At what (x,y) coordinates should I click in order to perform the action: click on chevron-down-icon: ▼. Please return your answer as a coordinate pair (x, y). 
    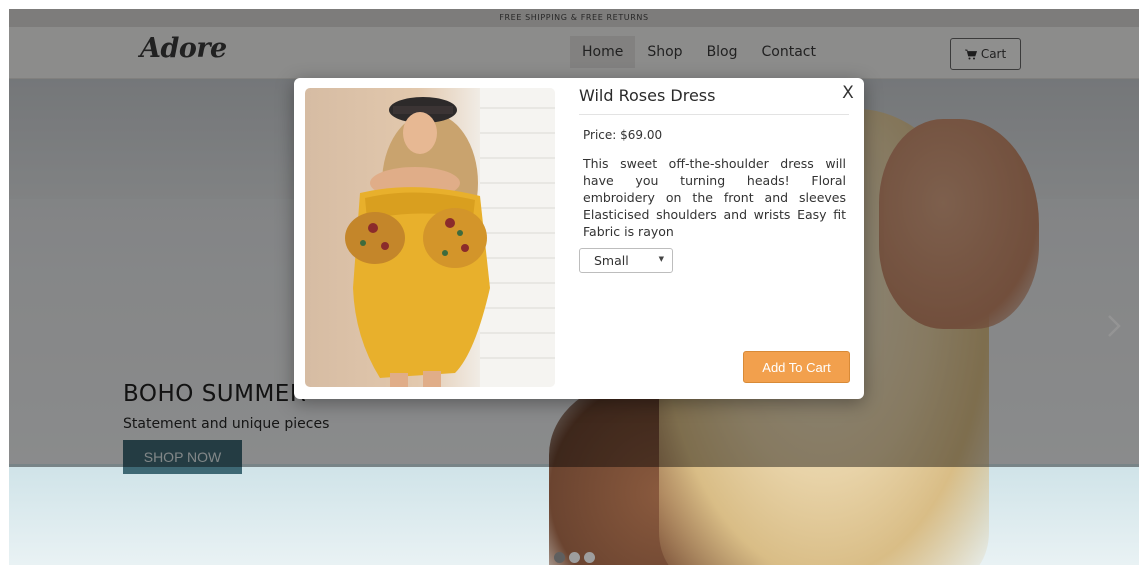
    Looking at the image, I should click on (661, 259).